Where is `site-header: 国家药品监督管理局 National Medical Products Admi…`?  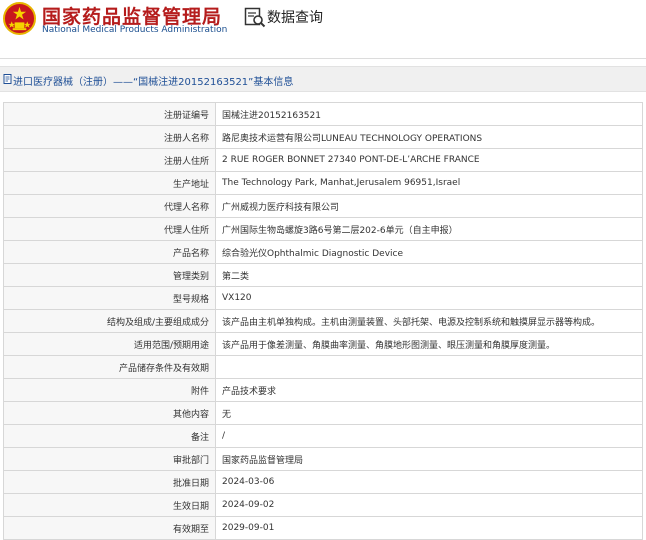 site-header: 国家药品监督管理局 National Medical Products Admi… is located at coordinates (323, 29).